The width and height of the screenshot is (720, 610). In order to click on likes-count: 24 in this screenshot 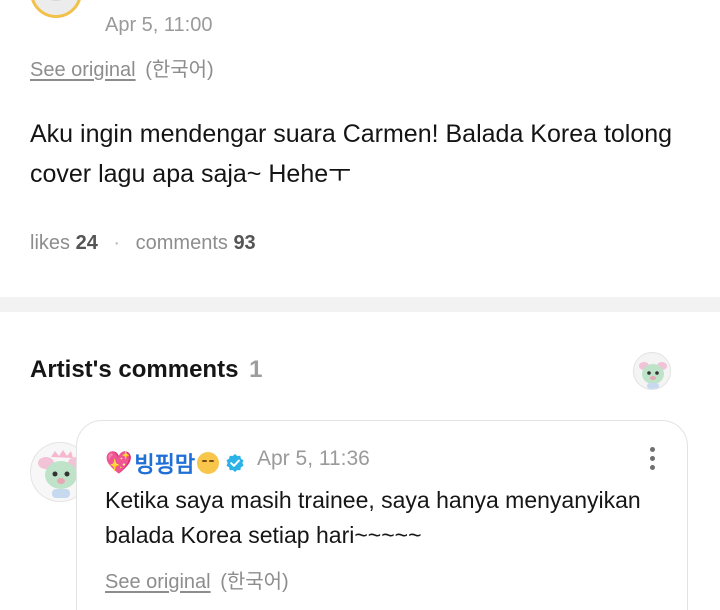, I will do `click(87, 243)`.